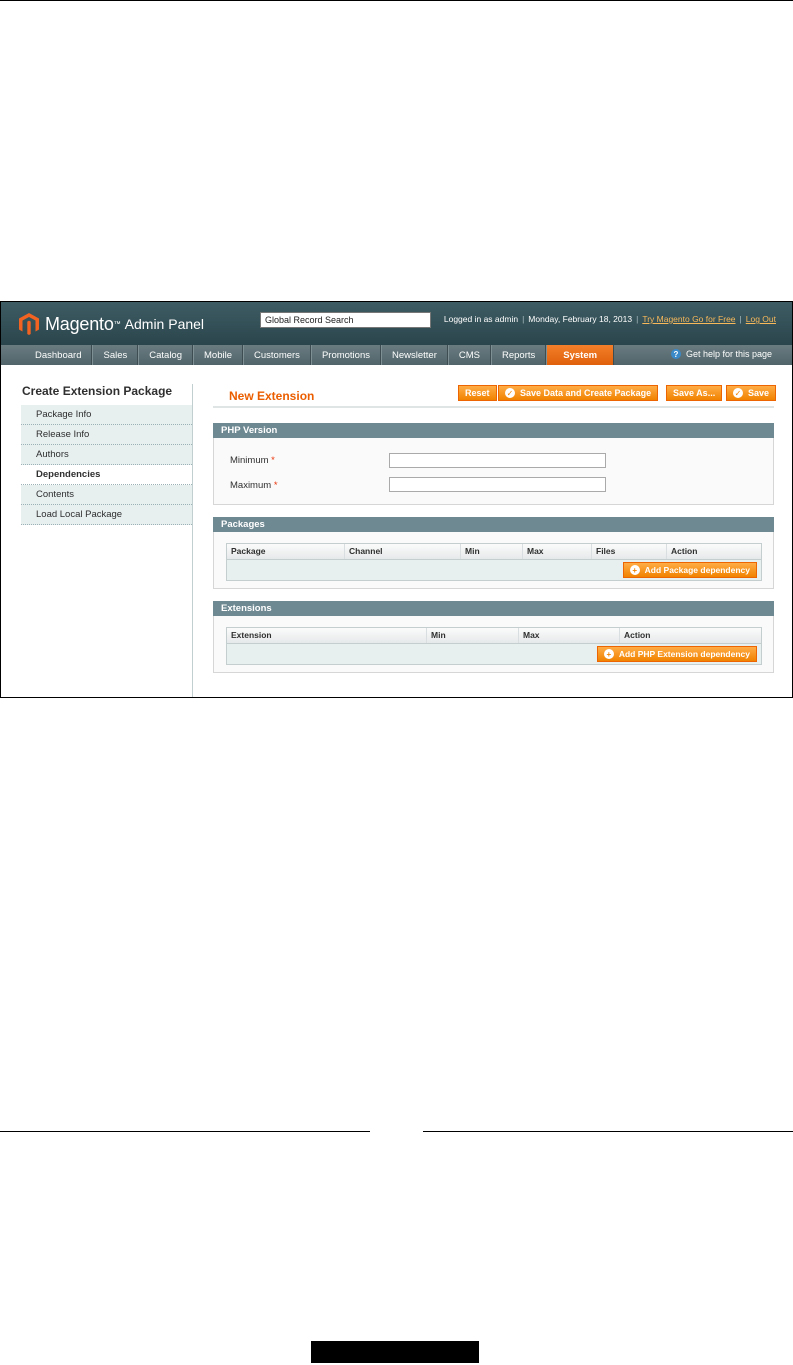 Image resolution: width=793 pixels, height=1365 pixels. Describe the element at coordinates (580, 355) in the screenshot. I see `nav-system: System` at that location.